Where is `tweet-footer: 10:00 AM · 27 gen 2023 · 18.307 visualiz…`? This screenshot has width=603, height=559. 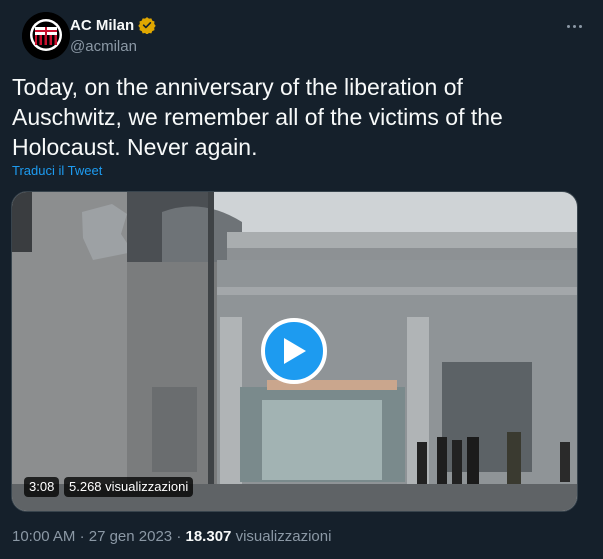
tweet-footer: 10:00 AM · 27 gen 2023 · 18.307 visualiz… is located at coordinates (171, 536).